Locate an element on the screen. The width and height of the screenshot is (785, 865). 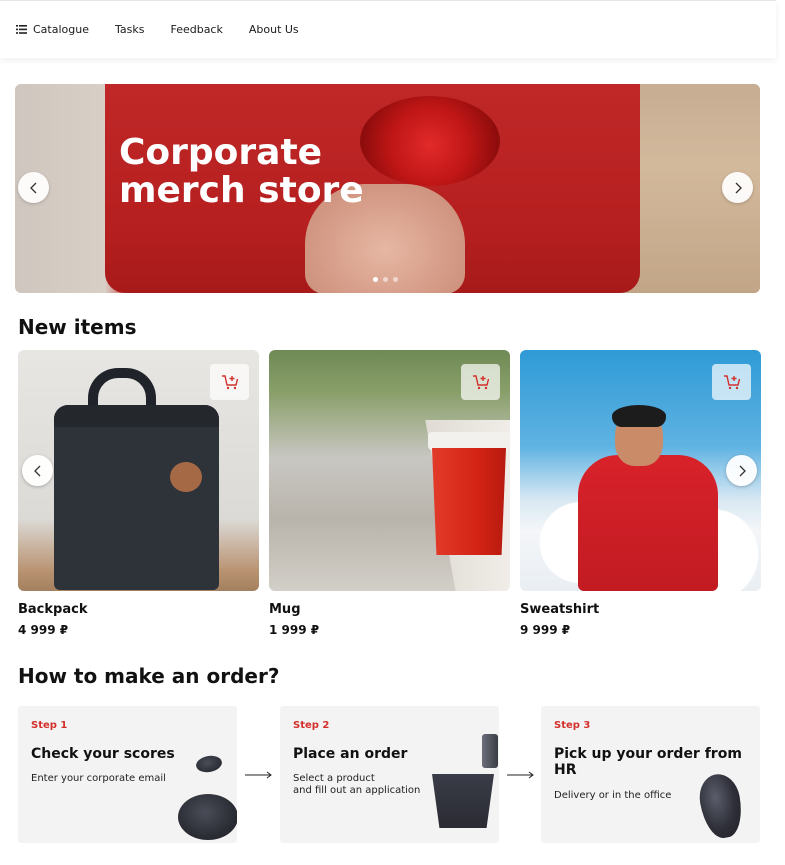
coin-icon is located at coordinates (207, 817).